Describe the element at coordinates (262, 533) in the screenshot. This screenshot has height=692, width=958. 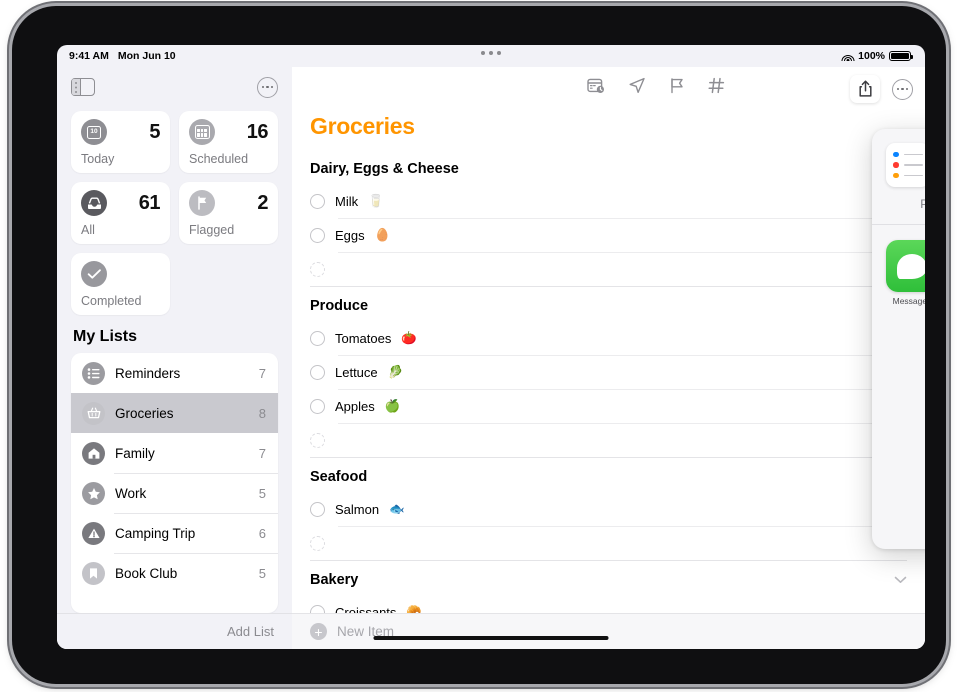
I see `sidebar-item-count: 6` at that location.